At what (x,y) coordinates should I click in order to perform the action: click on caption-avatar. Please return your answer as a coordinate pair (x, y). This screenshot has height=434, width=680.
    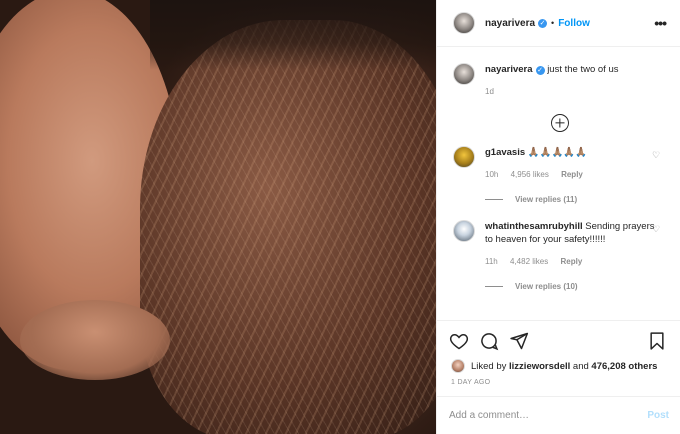
    Looking at the image, I should click on (464, 74).